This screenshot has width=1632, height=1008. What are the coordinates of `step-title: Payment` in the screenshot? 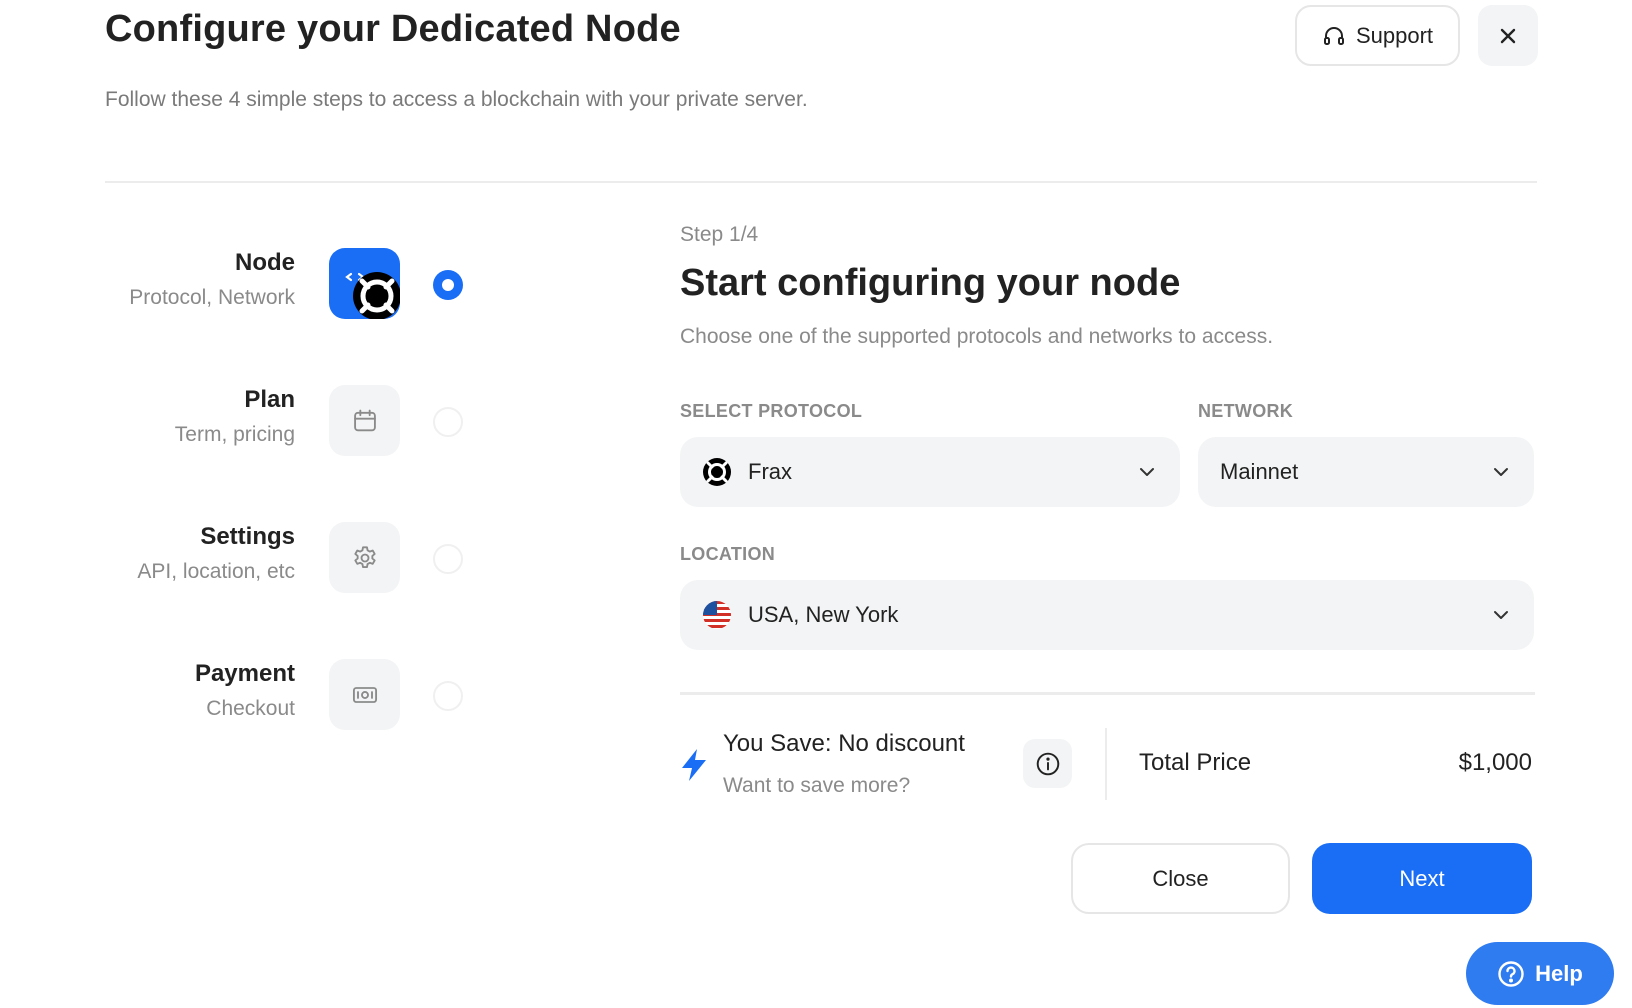 It's located at (244, 673).